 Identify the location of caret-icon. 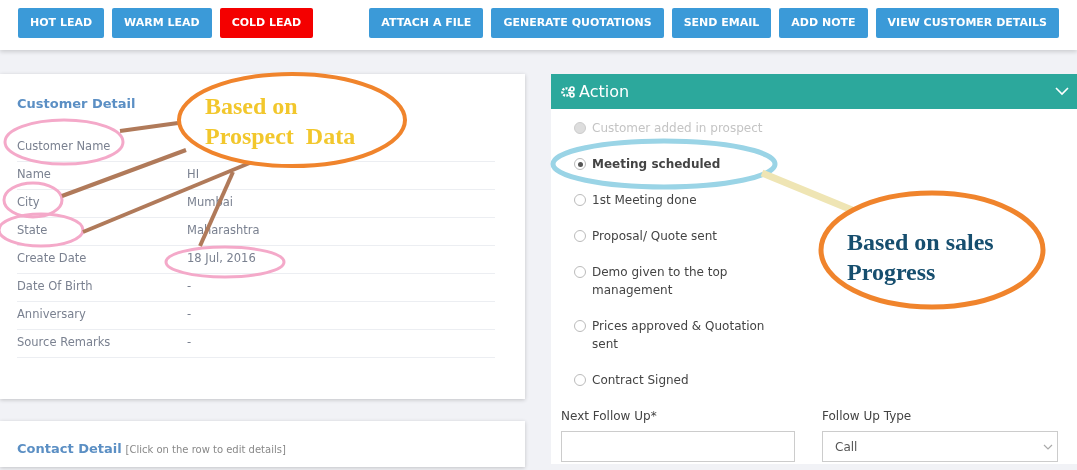
(1048, 446).